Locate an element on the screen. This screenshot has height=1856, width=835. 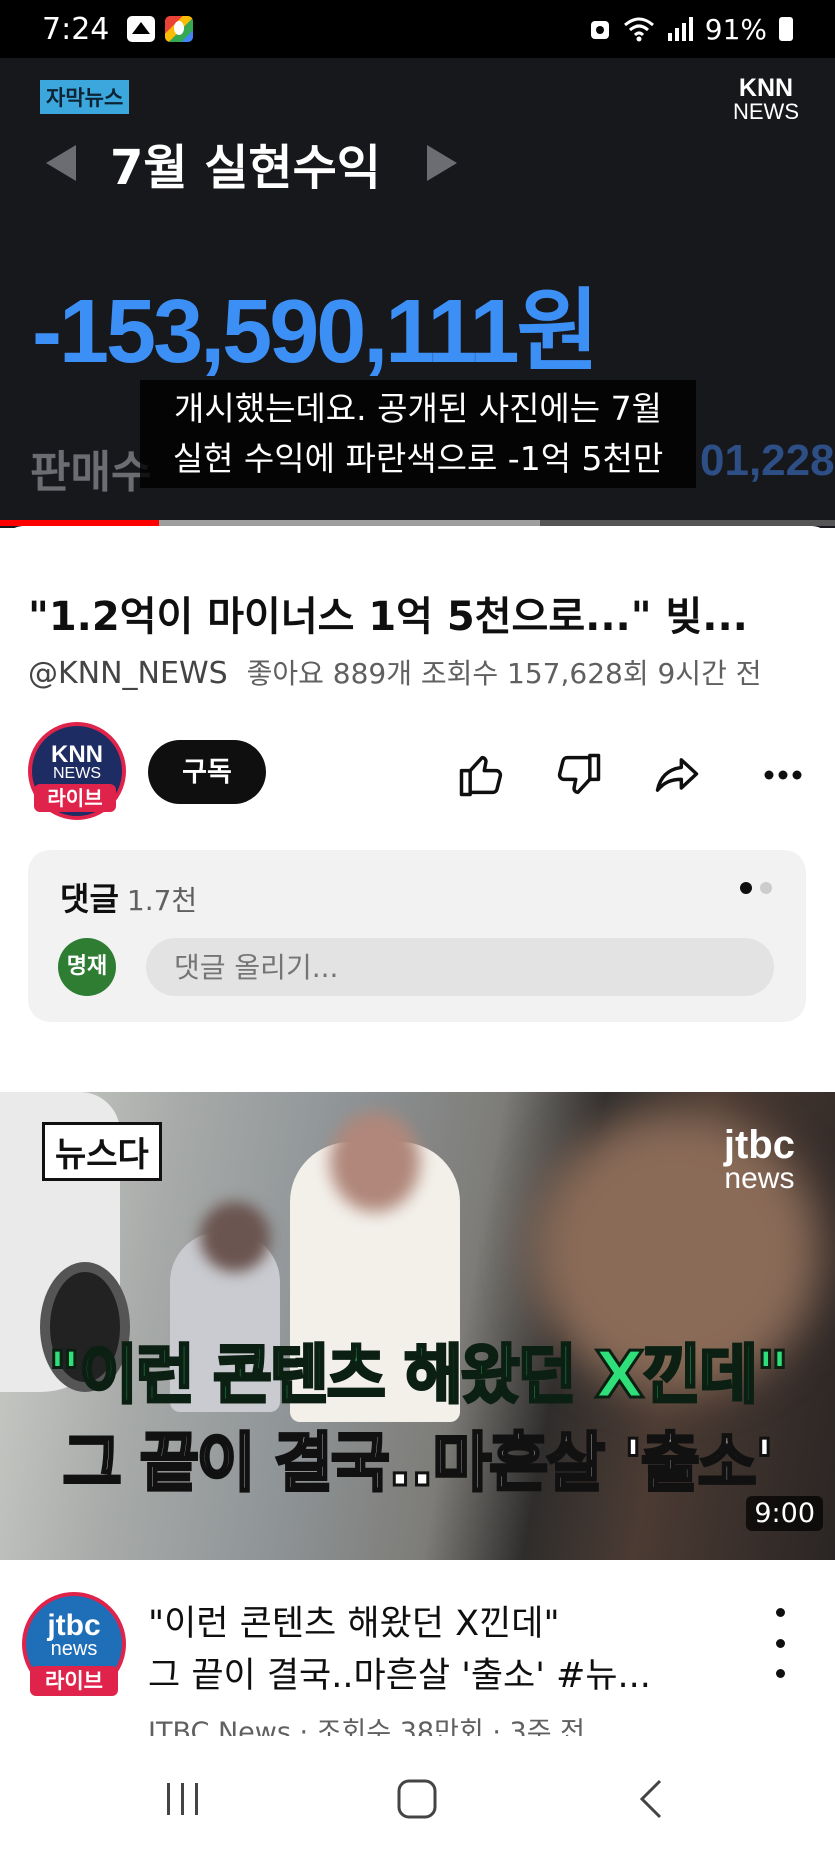
comments-pager-dots is located at coordinates (756, 888).